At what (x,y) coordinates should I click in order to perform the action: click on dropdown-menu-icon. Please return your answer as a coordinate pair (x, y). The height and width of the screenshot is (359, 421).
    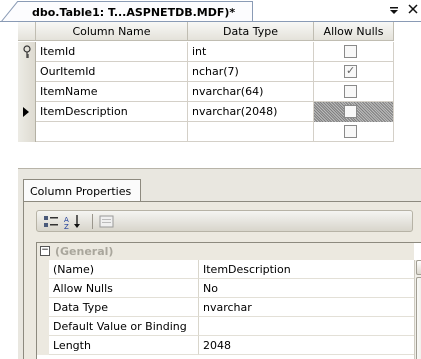
    Looking at the image, I should click on (394, 10).